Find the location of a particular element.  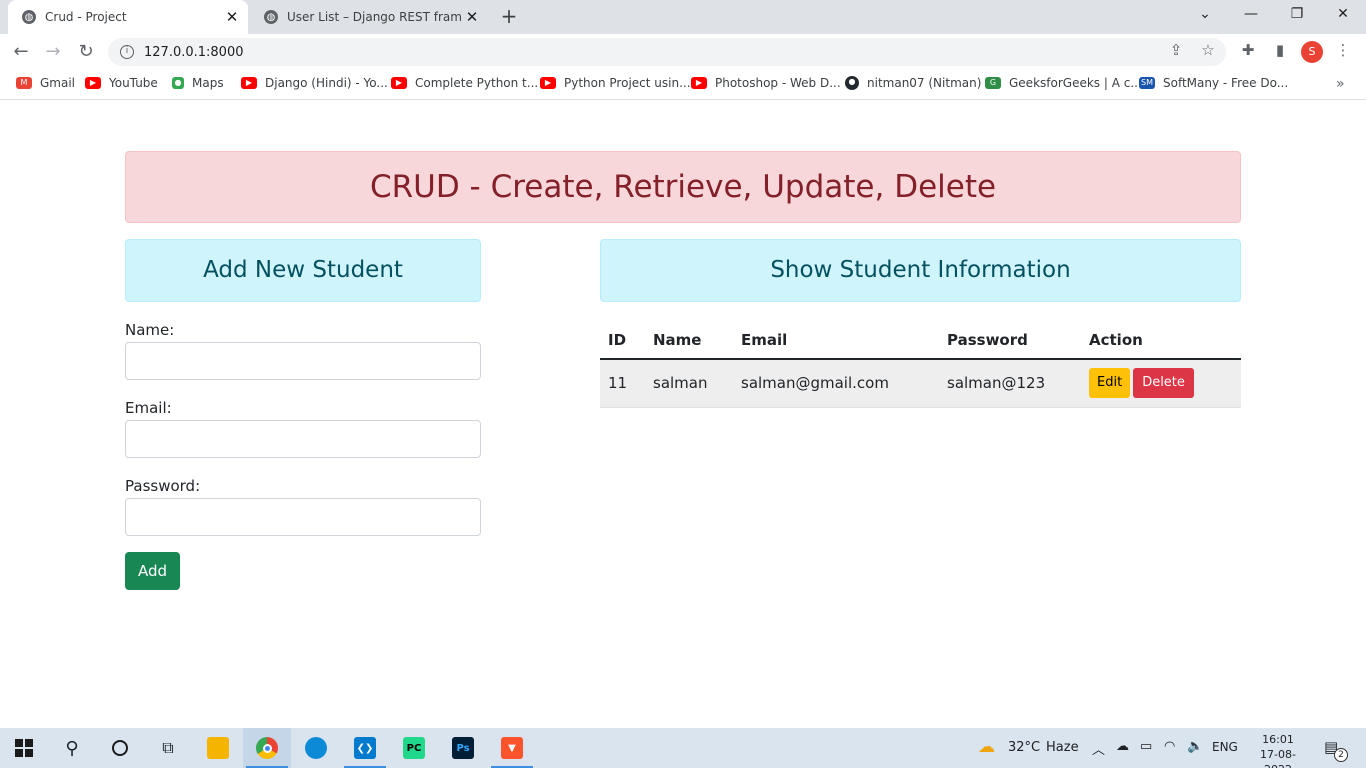

browser-toolbar: ← → ↻ i 127.0.0.1:8000 ⇪ ☆ ✚ ▮ S ⋮ is located at coordinates (683, 52).